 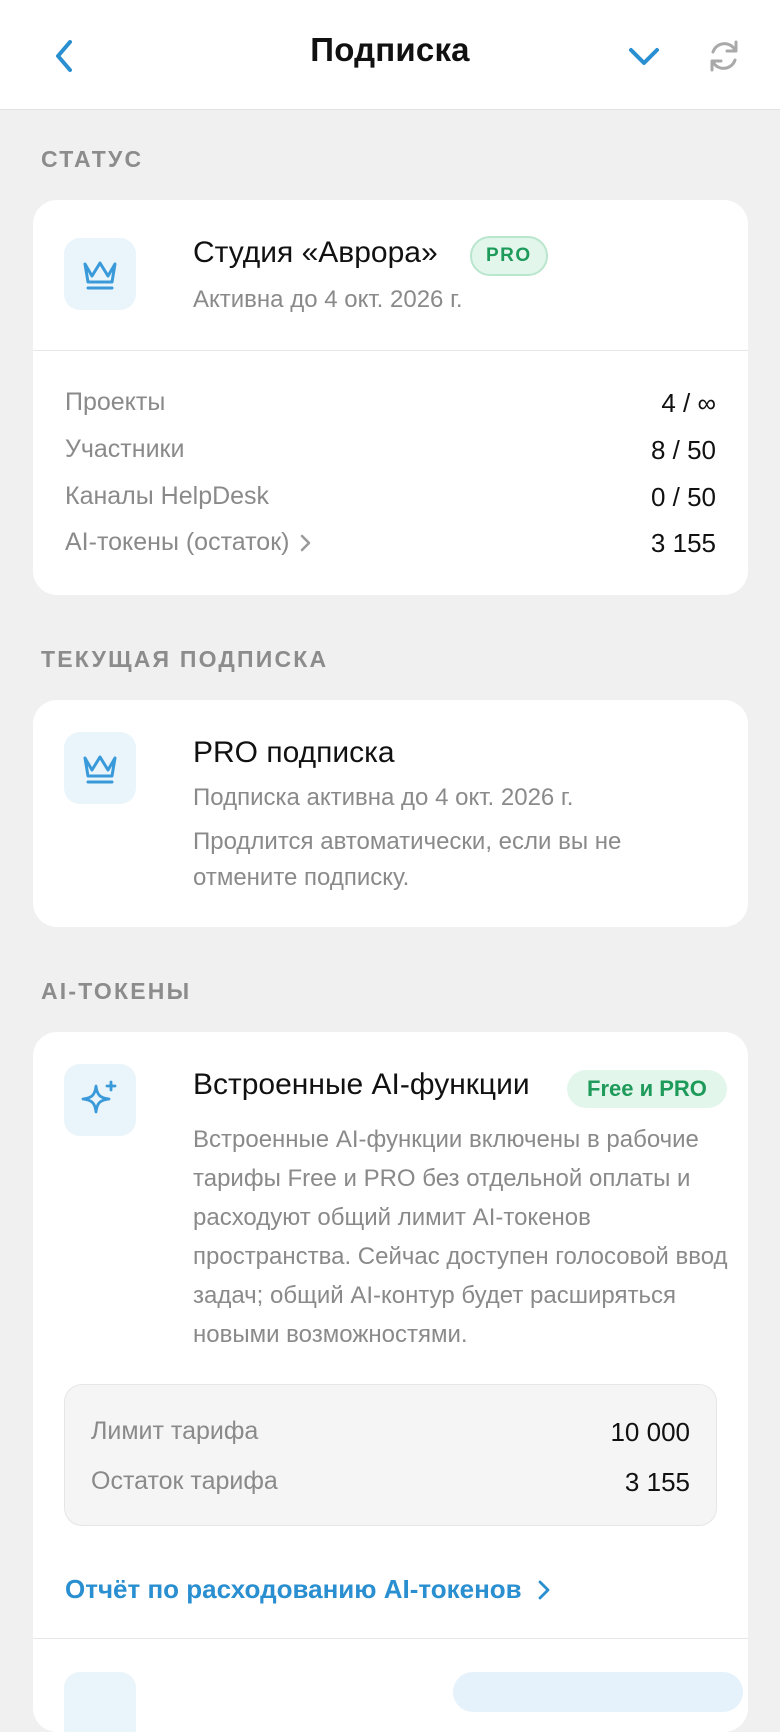 I want to click on organization-active-until: Активна до 4 окт. 2026 г., so click(x=328, y=299).